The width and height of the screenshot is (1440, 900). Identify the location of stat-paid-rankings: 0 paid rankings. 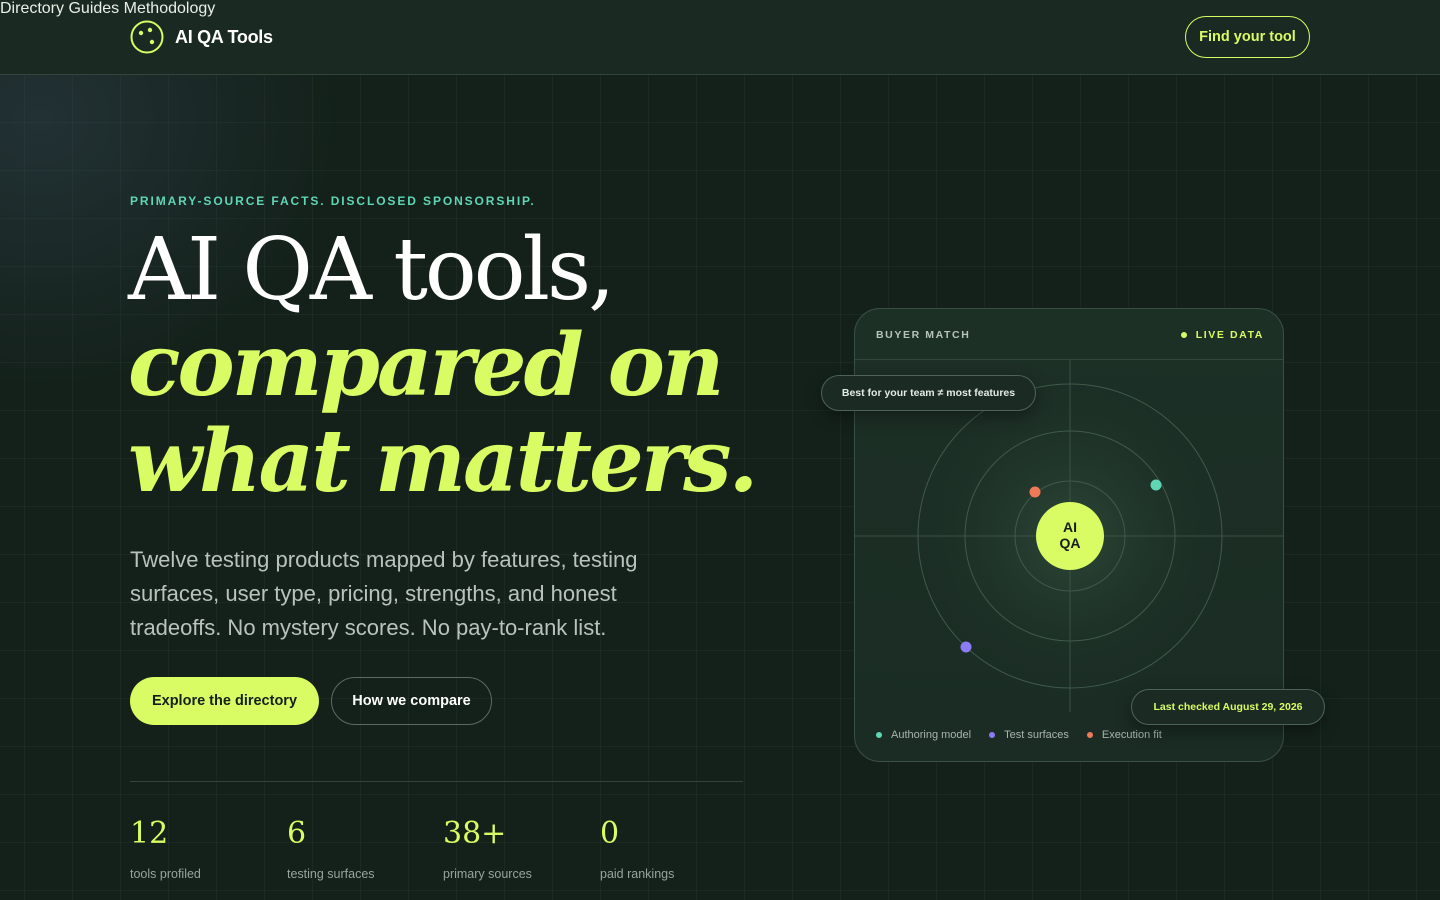
(637, 847).